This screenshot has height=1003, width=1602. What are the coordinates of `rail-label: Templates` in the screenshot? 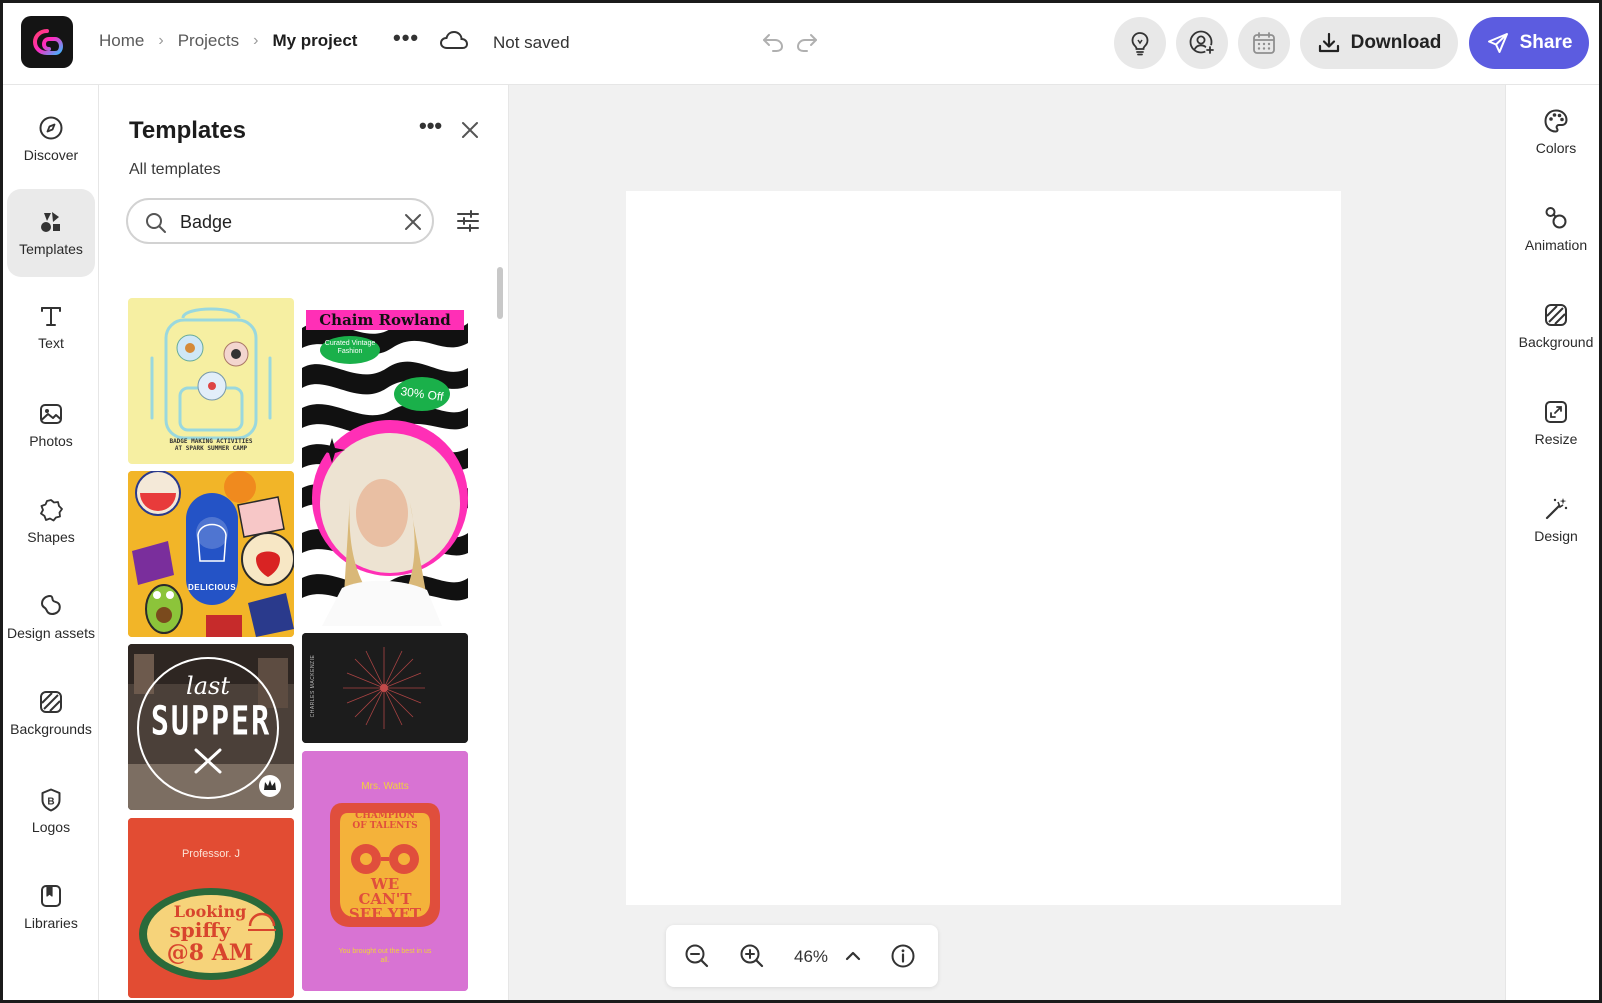 It's located at (51, 249).